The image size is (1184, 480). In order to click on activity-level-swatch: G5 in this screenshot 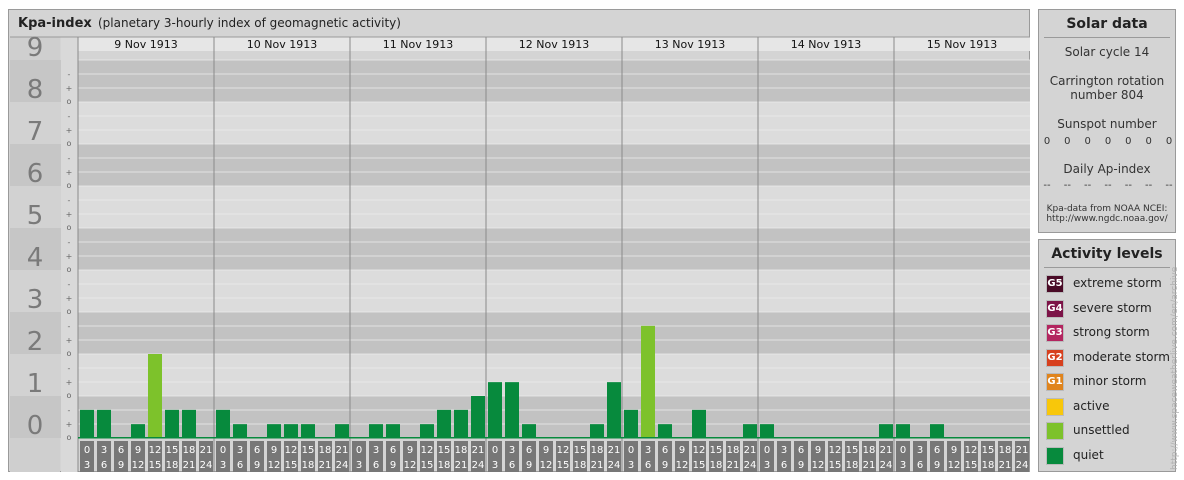, I will do `click(1055, 284)`.